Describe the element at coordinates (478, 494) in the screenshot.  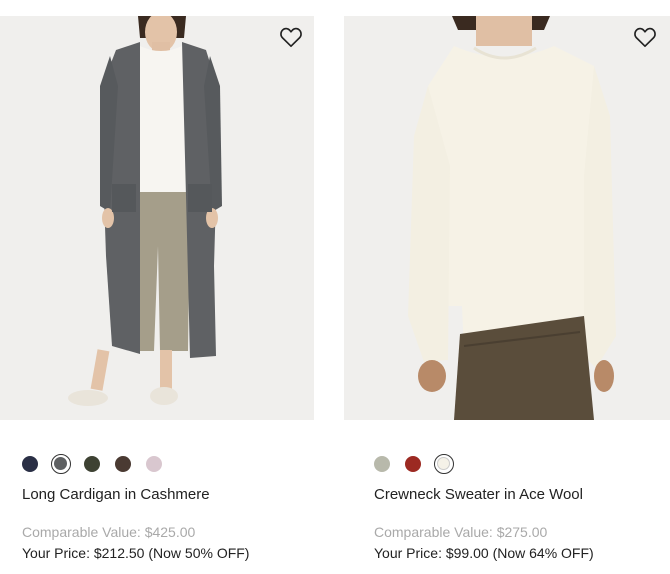
I see `product-name: Crewneck Sweater in Ace Wool` at that location.